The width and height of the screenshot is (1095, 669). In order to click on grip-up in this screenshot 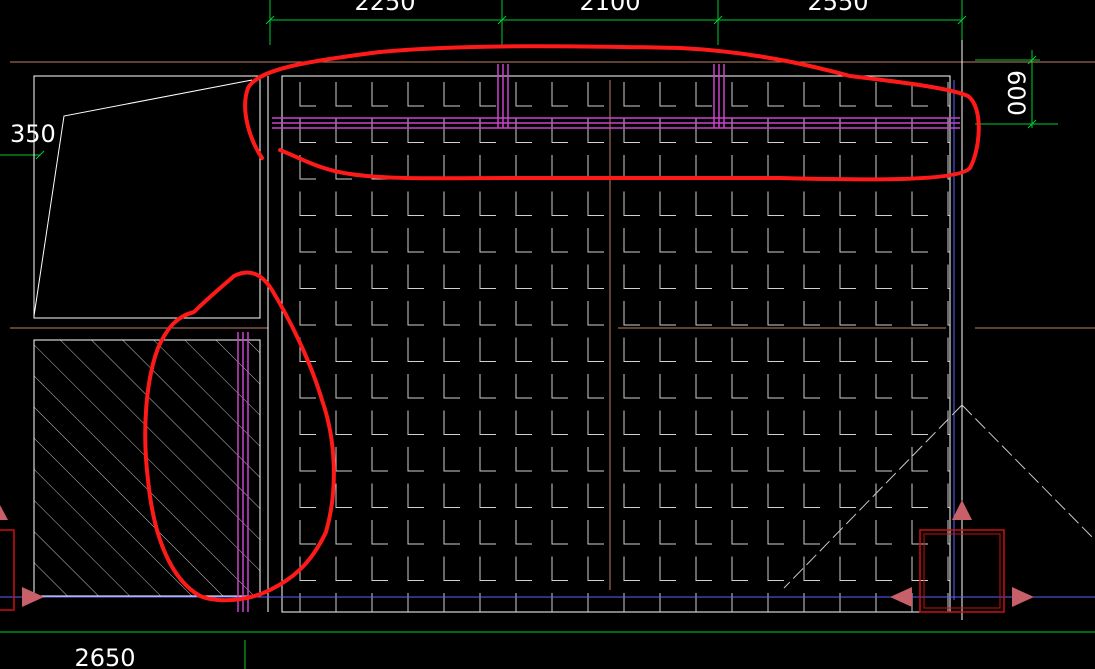, I will do `click(962, 510)`.